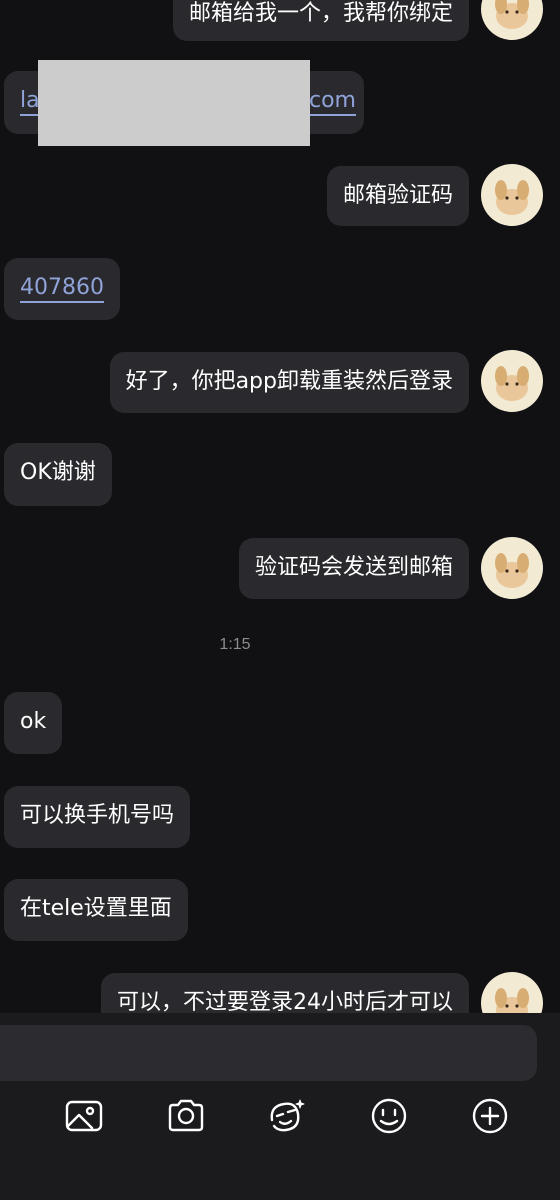  I want to click on message-timestamp: 1:15, so click(235, 644).